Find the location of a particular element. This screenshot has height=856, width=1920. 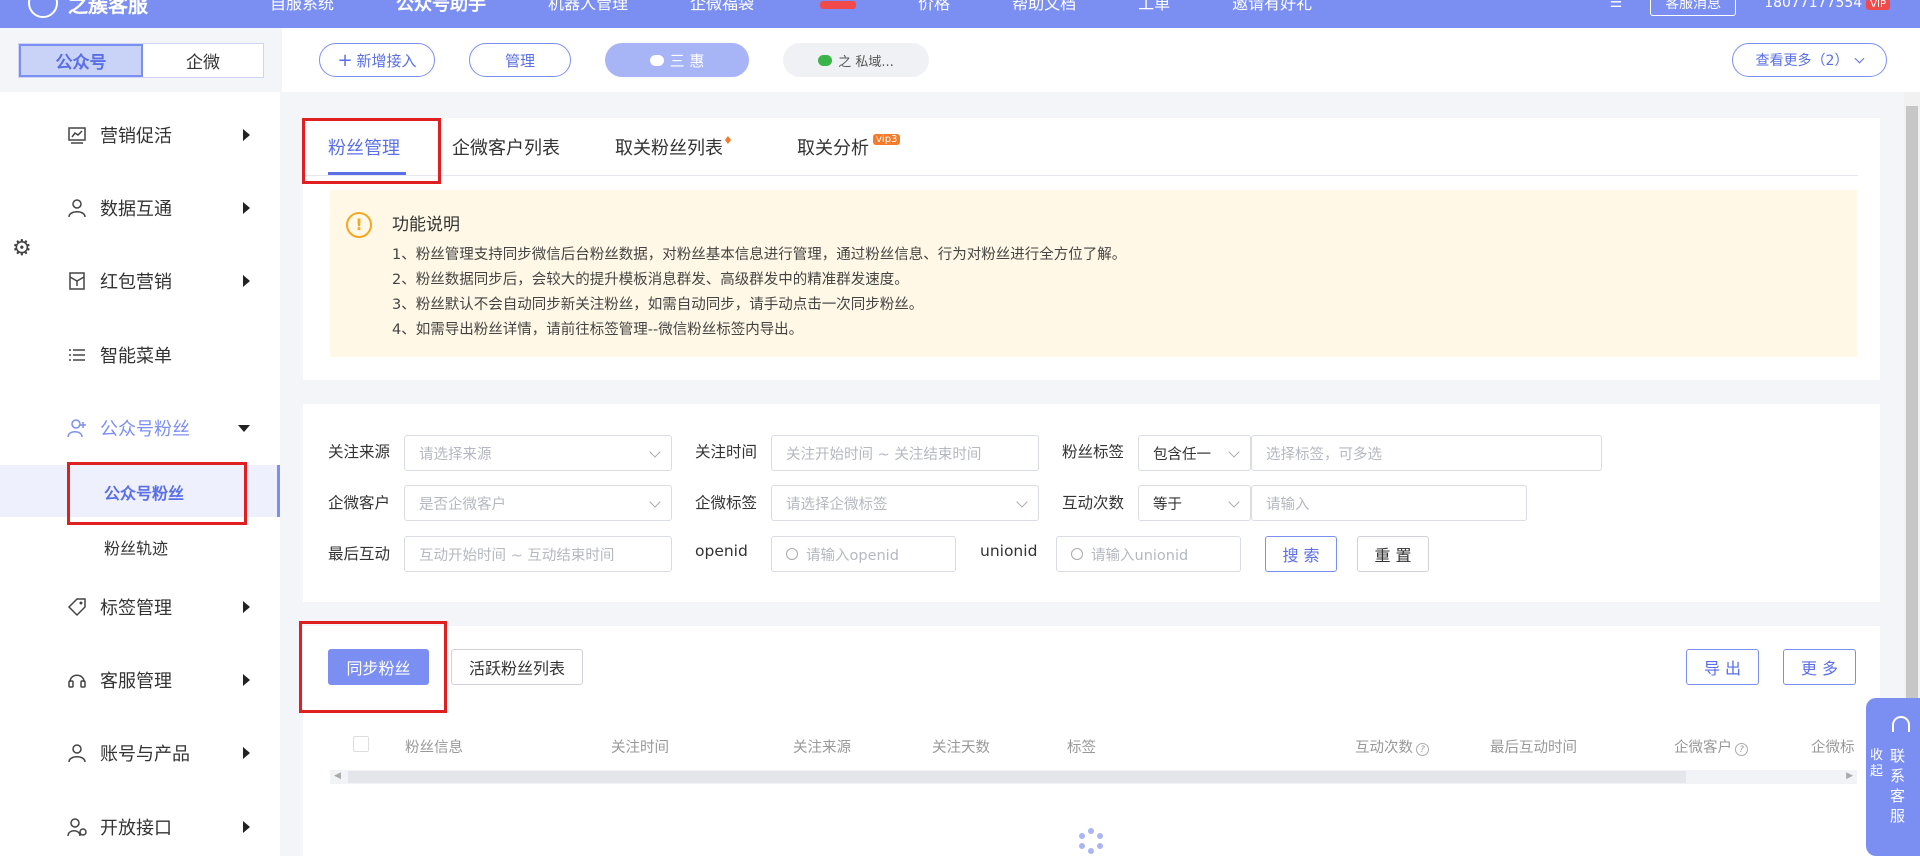

loading-spinner-icon is located at coordinates (1091, 841).